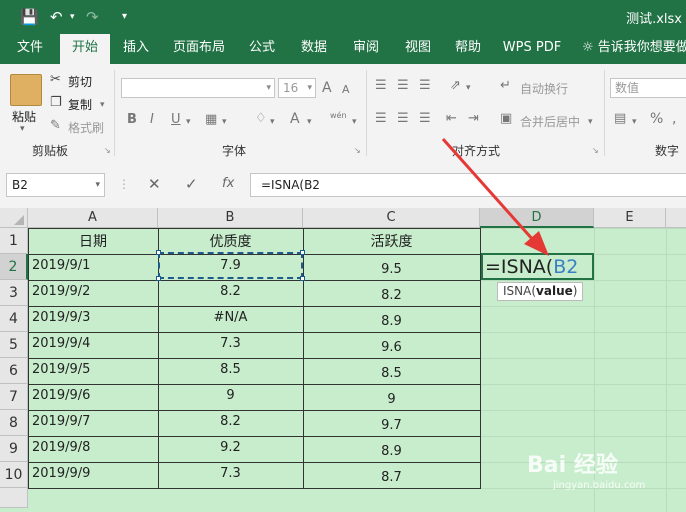 The height and width of the screenshot is (512, 686). Describe the element at coordinates (468, 185) in the screenshot. I see `formula-input: =ISNA(B2` at that location.